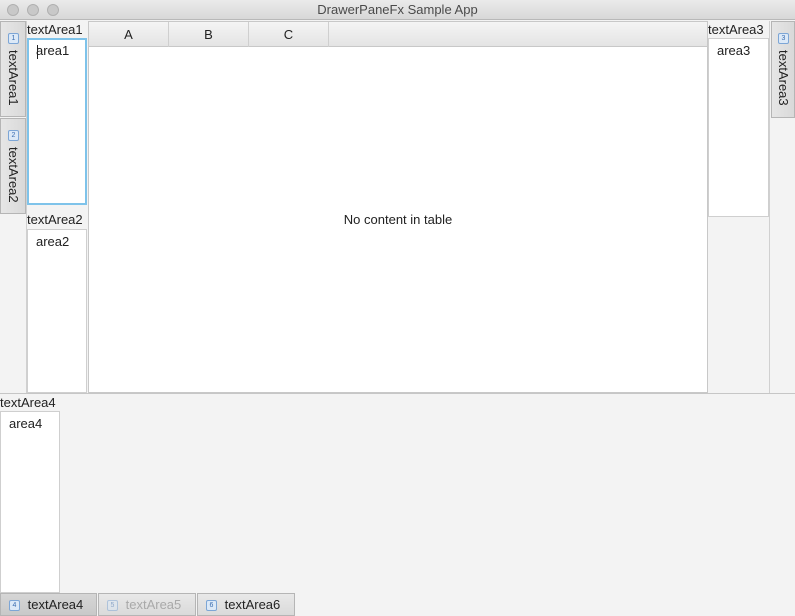 The width and height of the screenshot is (795, 616). I want to click on bottom-tab-label: textArea5, so click(153, 604).